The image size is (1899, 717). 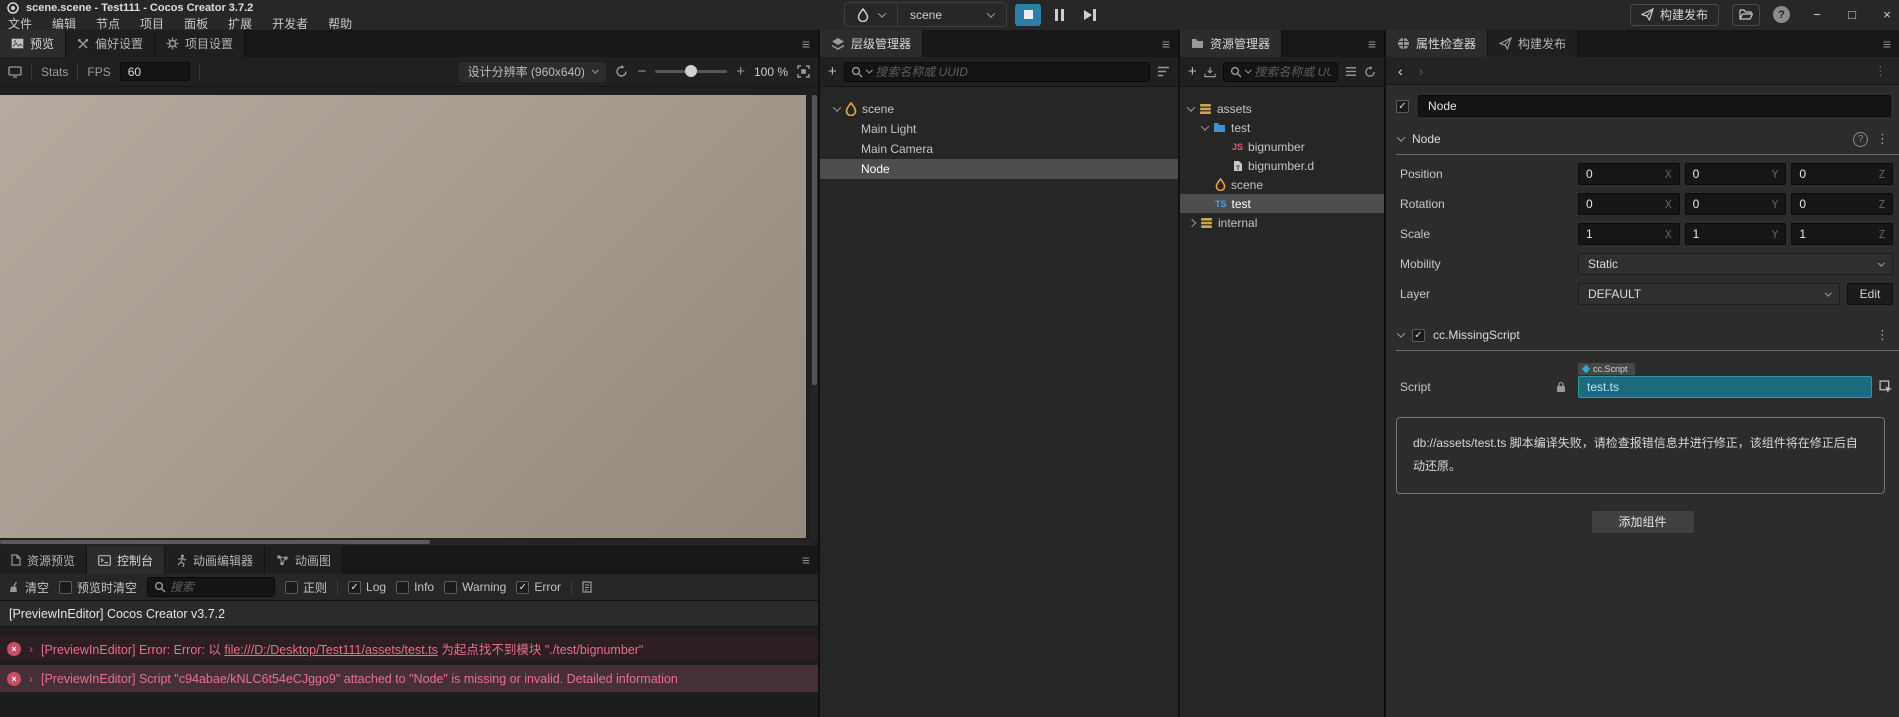 I want to click on tree-row-bignumber-js: JS bignumber, so click(x=1282, y=146).